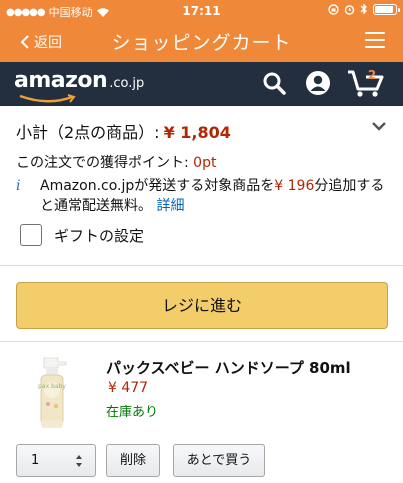  I want to click on top-bar: ●●●●● 中国移动 17:11 返回 ショッピングカート, so click(201, 31).